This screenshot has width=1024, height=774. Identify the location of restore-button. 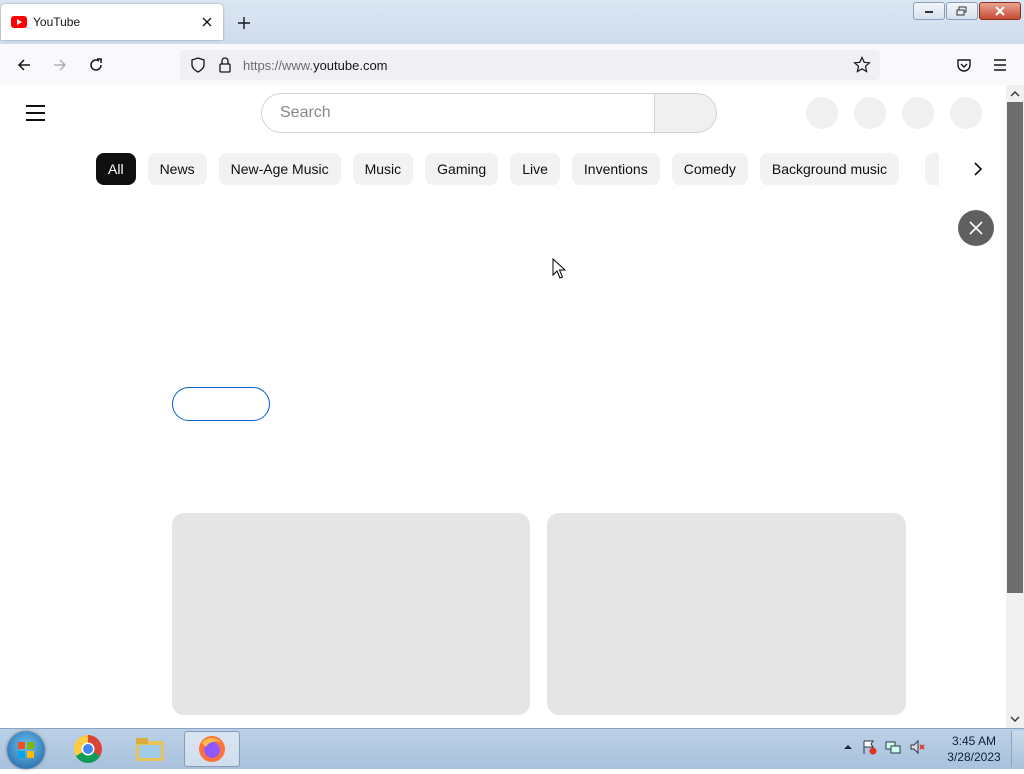
(962, 11).